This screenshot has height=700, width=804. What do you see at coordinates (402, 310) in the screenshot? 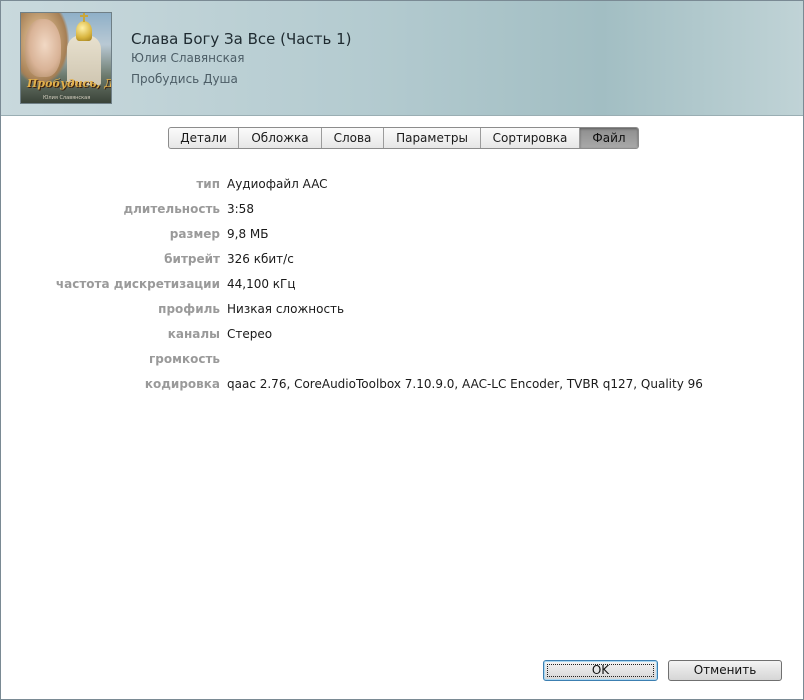
I see `info-row-profile: профиль Низкая сложность` at bounding box center [402, 310].